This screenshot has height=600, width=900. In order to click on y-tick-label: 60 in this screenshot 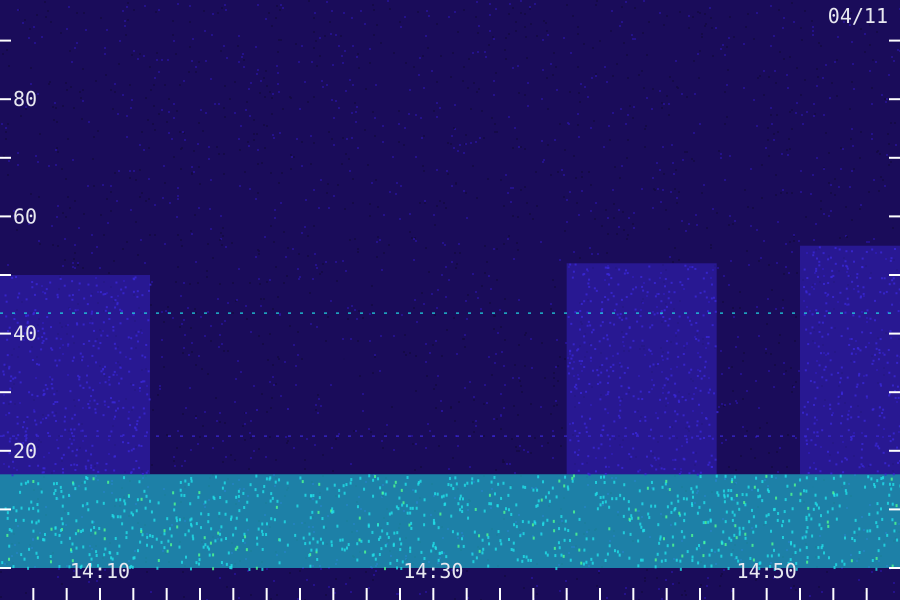, I will do `click(25, 216)`.